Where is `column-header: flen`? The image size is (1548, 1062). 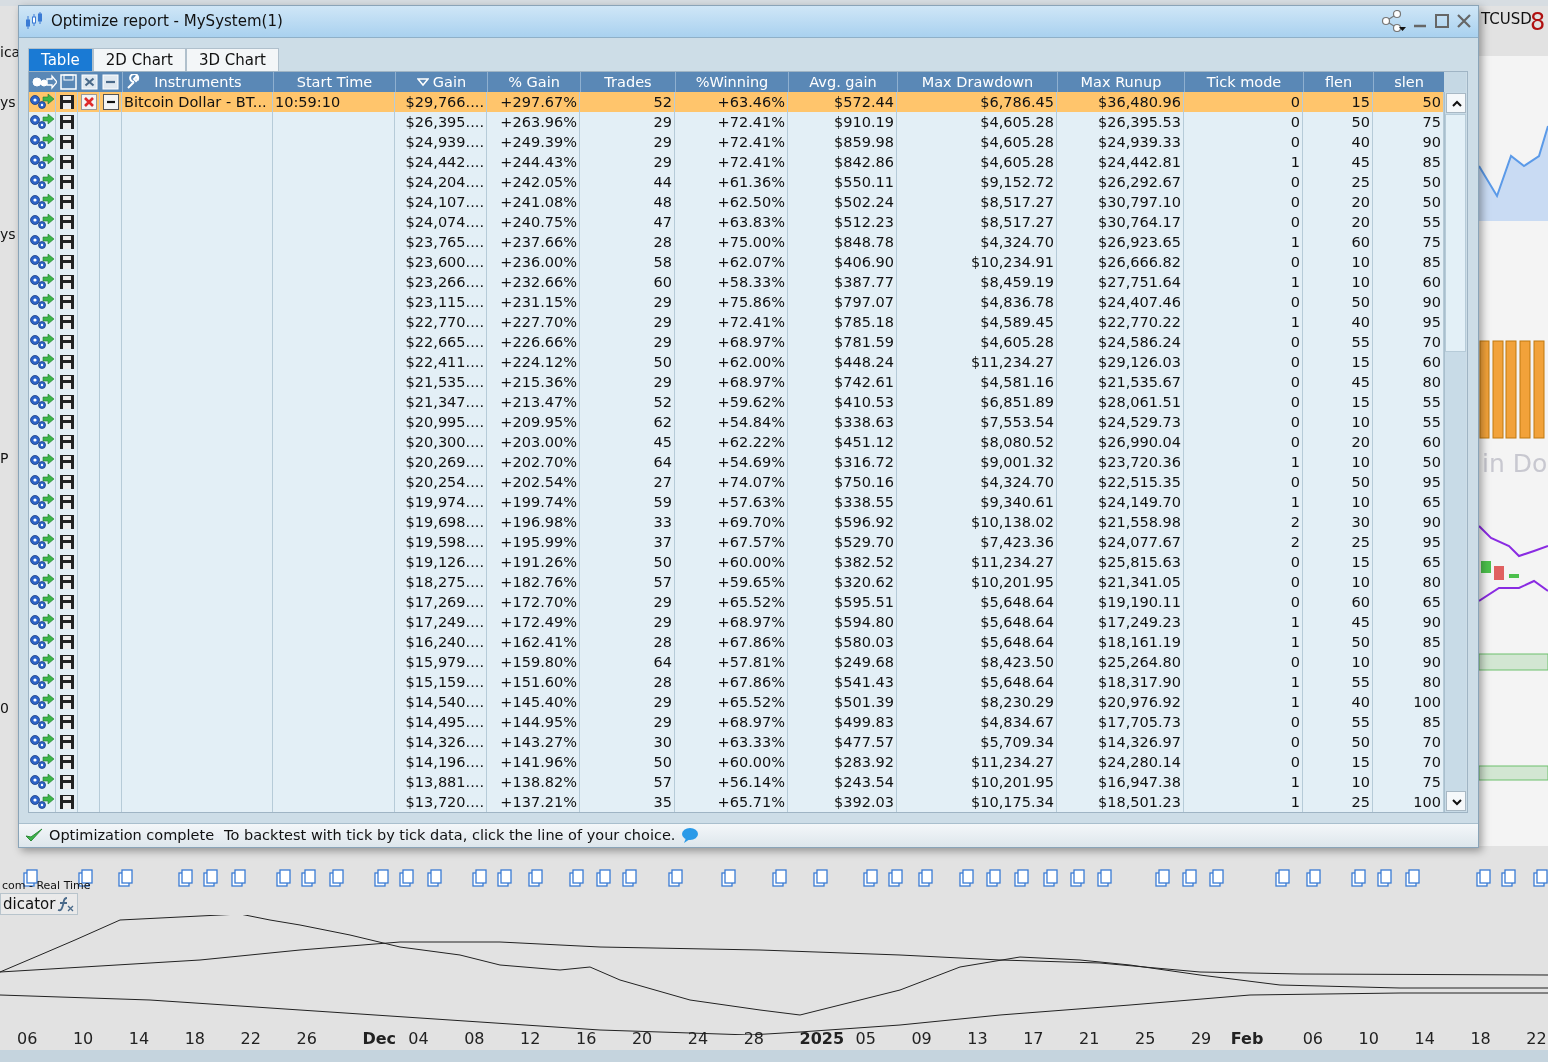 column-header: flen is located at coordinates (1338, 81).